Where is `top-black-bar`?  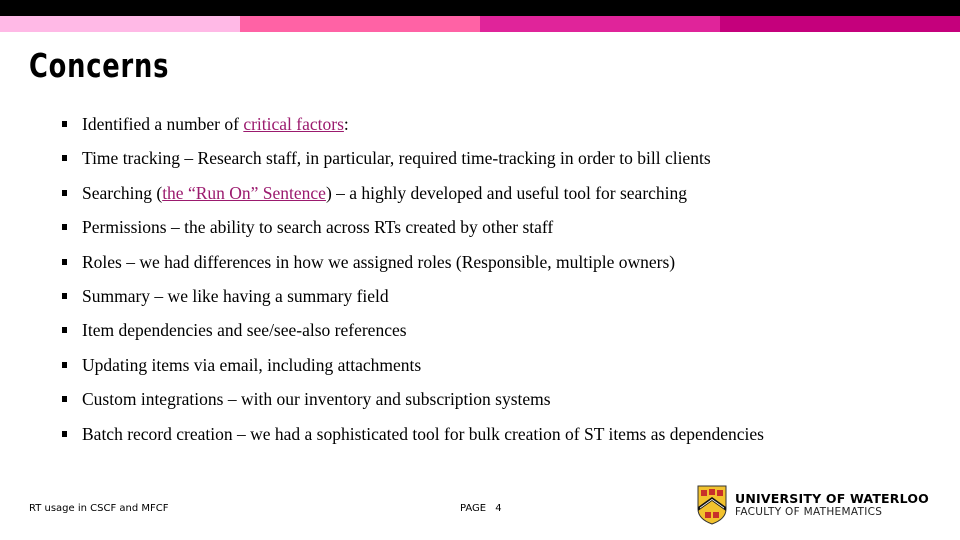
top-black-bar is located at coordinates (480, 8).